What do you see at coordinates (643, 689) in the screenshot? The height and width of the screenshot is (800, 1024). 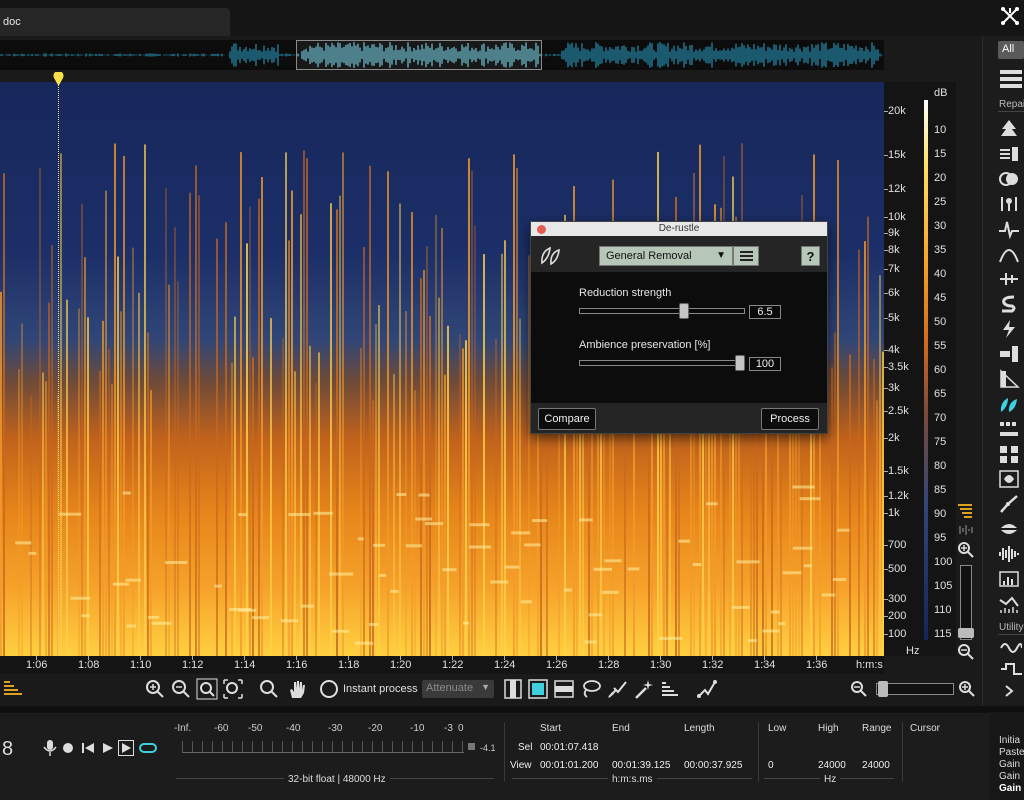 I see `magic-wand-tool-icon` at bounding box center [643, 689].